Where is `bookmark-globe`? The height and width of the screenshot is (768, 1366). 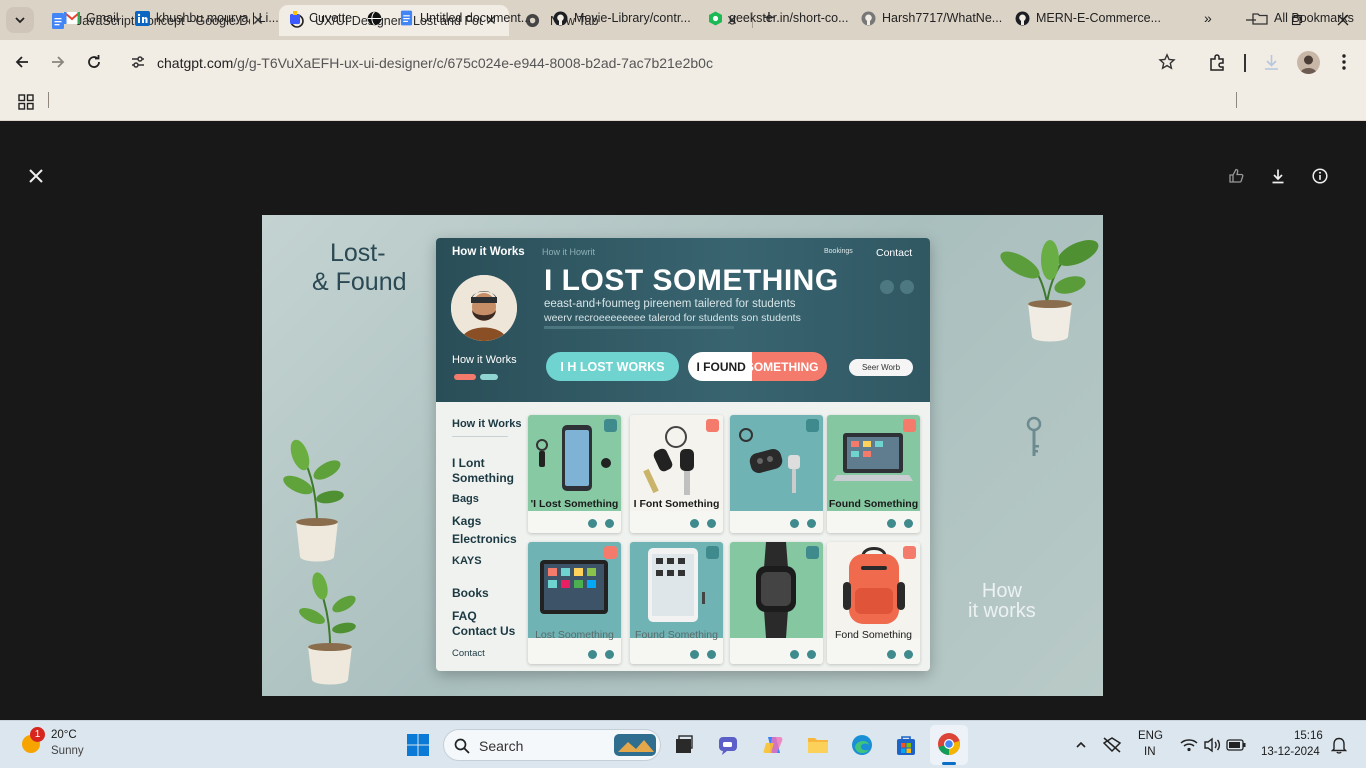 bookmark-globe is located at coordinates (377, 18).